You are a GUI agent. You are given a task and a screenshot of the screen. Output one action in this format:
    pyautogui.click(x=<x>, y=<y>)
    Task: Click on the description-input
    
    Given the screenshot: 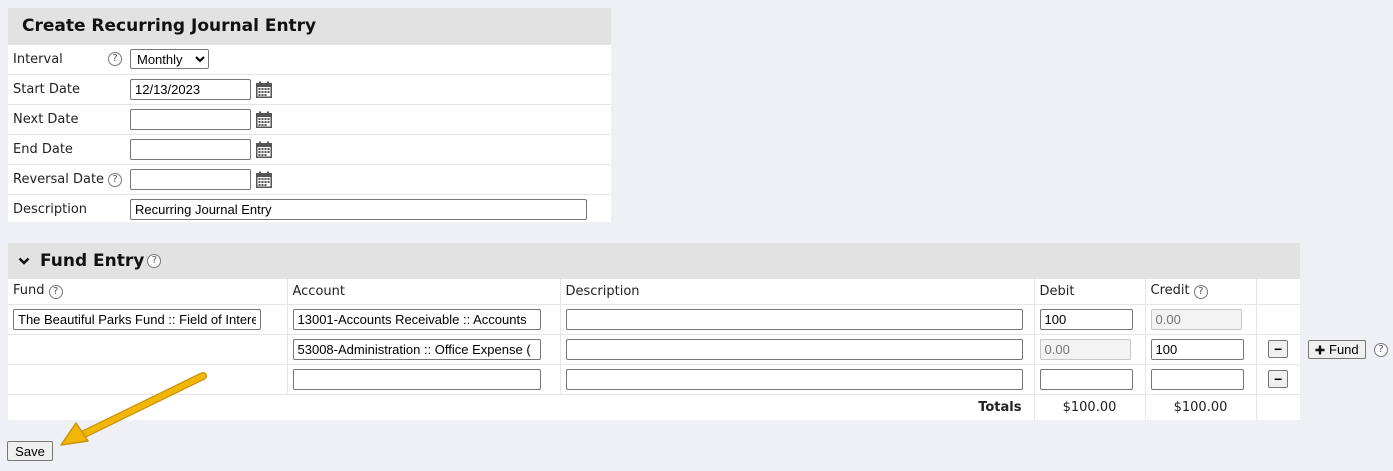 What is the action you would take?
    pyautogui.click(x=358, y=209)
    